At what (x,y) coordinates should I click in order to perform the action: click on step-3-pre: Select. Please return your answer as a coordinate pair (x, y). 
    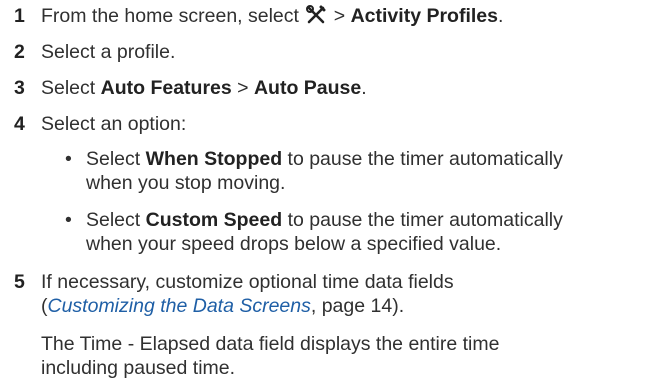
    Looking at the image, I should click on (71, 88).